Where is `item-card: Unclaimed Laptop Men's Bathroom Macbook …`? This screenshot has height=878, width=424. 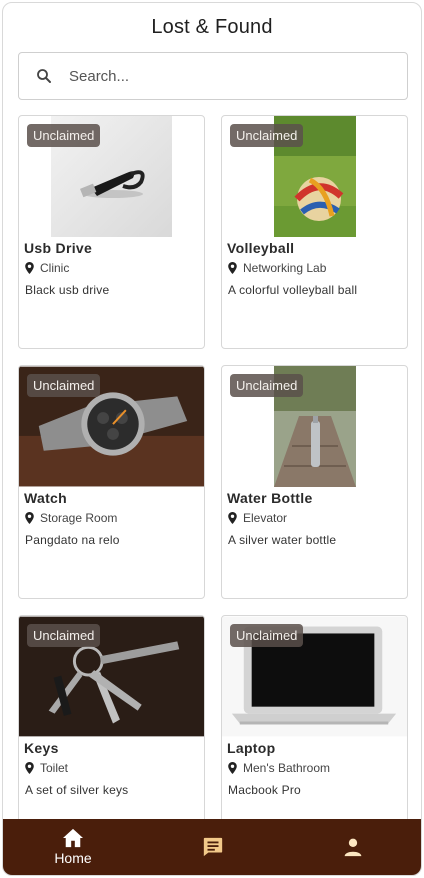 item-card: Unclaimed Laptop Men's Bathroom Macbook … is located at coordinates (314, 732).